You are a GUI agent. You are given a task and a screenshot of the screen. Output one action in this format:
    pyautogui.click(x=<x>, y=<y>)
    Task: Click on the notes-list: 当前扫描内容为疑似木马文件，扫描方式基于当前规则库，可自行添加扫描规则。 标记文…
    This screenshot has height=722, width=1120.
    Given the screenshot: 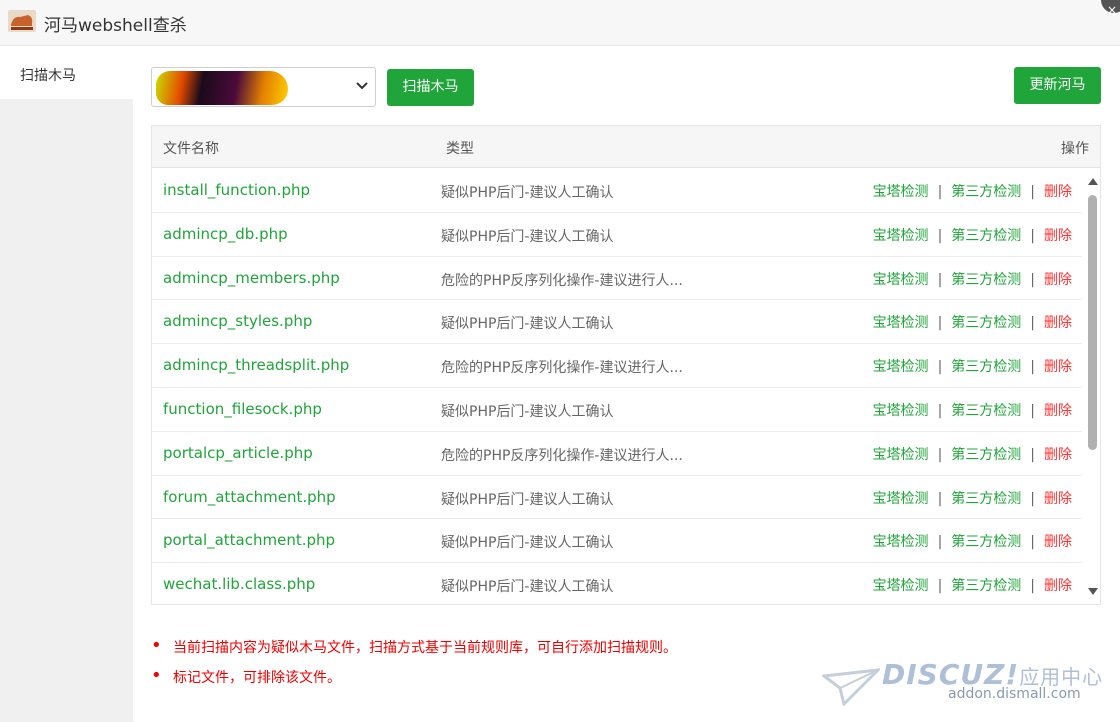 What is the action you would take?
    pyautogui.click(x=414, y=666)
    